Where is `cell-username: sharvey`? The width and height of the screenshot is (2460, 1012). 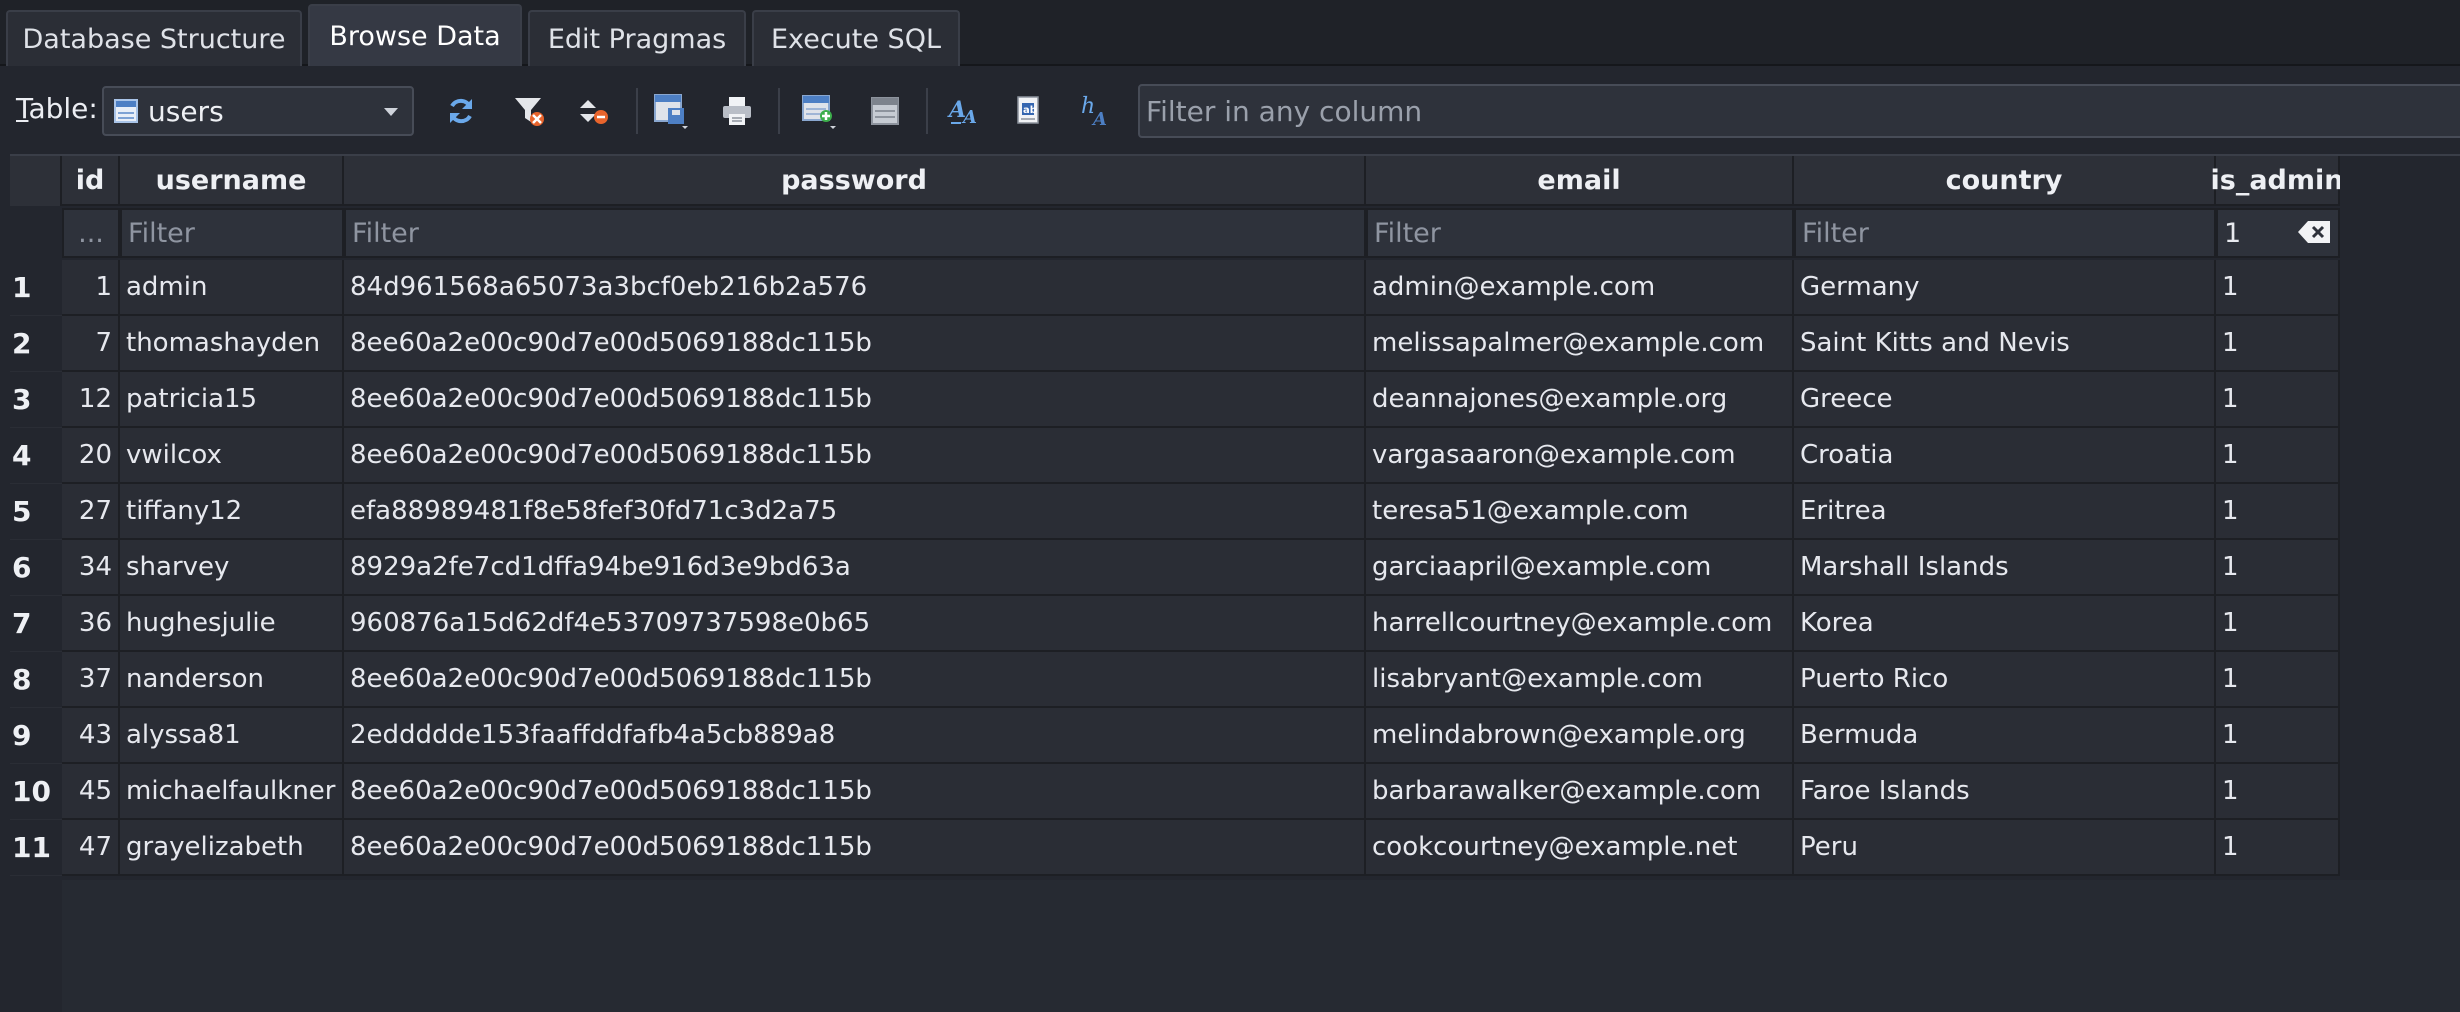 cell-username: sharvey is located at coordinates (232, 568).